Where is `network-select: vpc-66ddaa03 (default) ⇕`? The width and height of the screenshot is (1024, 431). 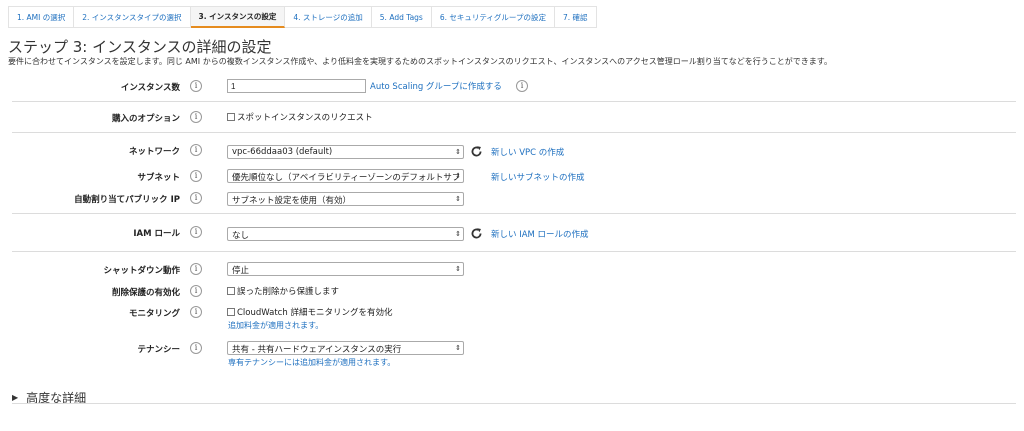
network-select: vpc-66ddaa03 (default) ⇕ is located at coordinates (345, 152).